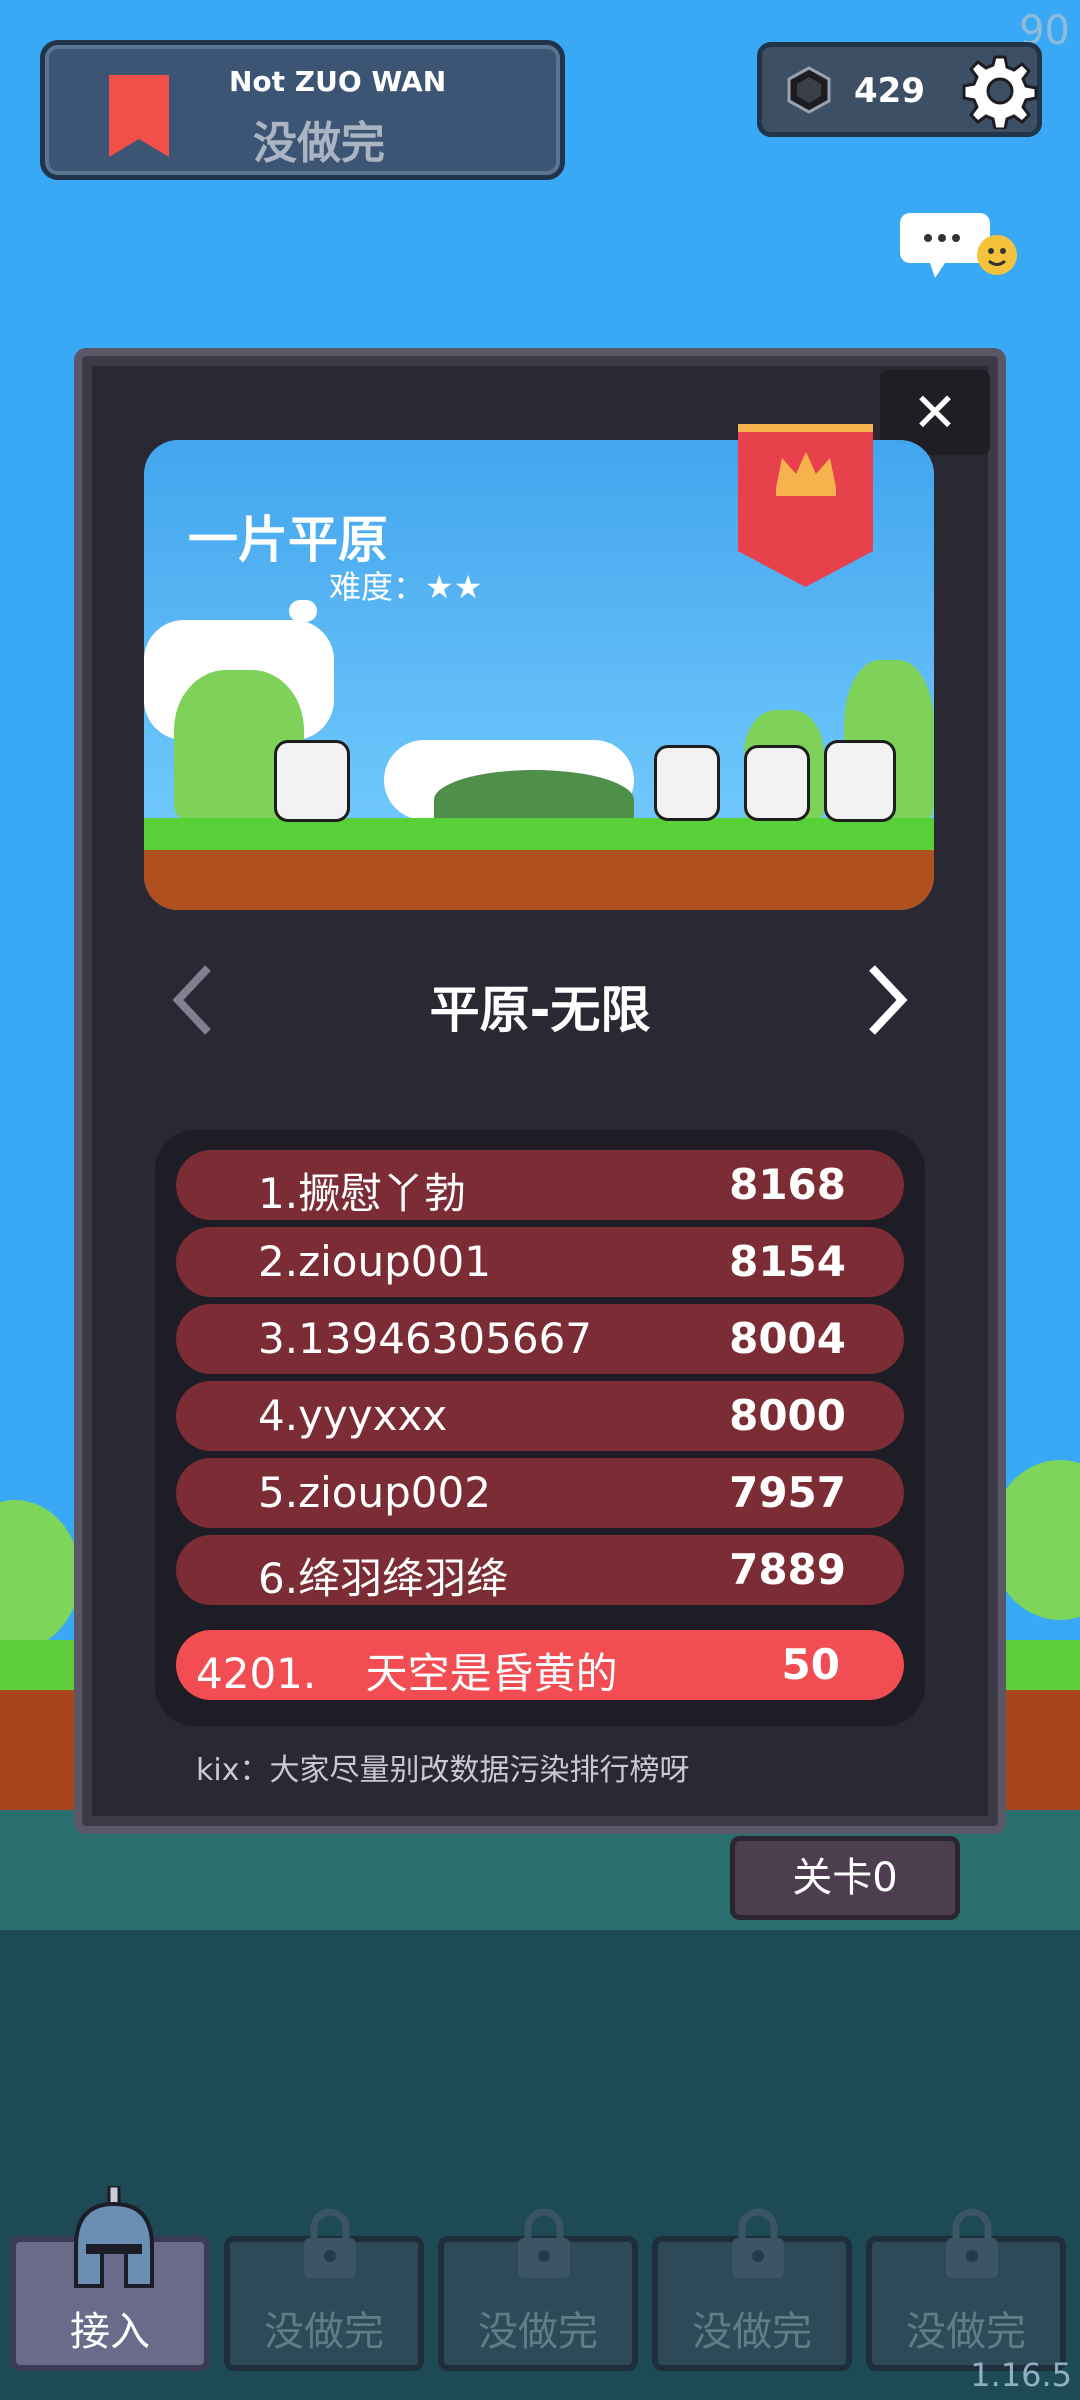  Describe the element at coordinates (491, 1673) in the screenshot. I see `my-rank-name: 天空是昏黄的` at that location.